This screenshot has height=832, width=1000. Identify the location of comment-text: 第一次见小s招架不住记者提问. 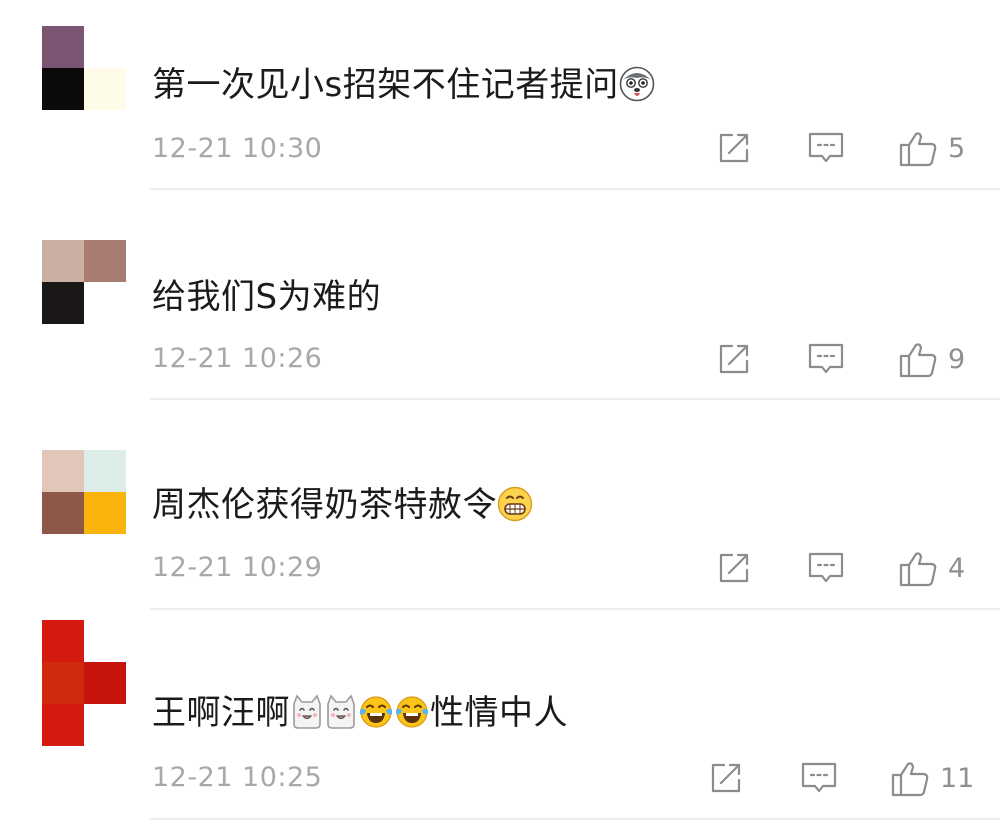
(403, 88).